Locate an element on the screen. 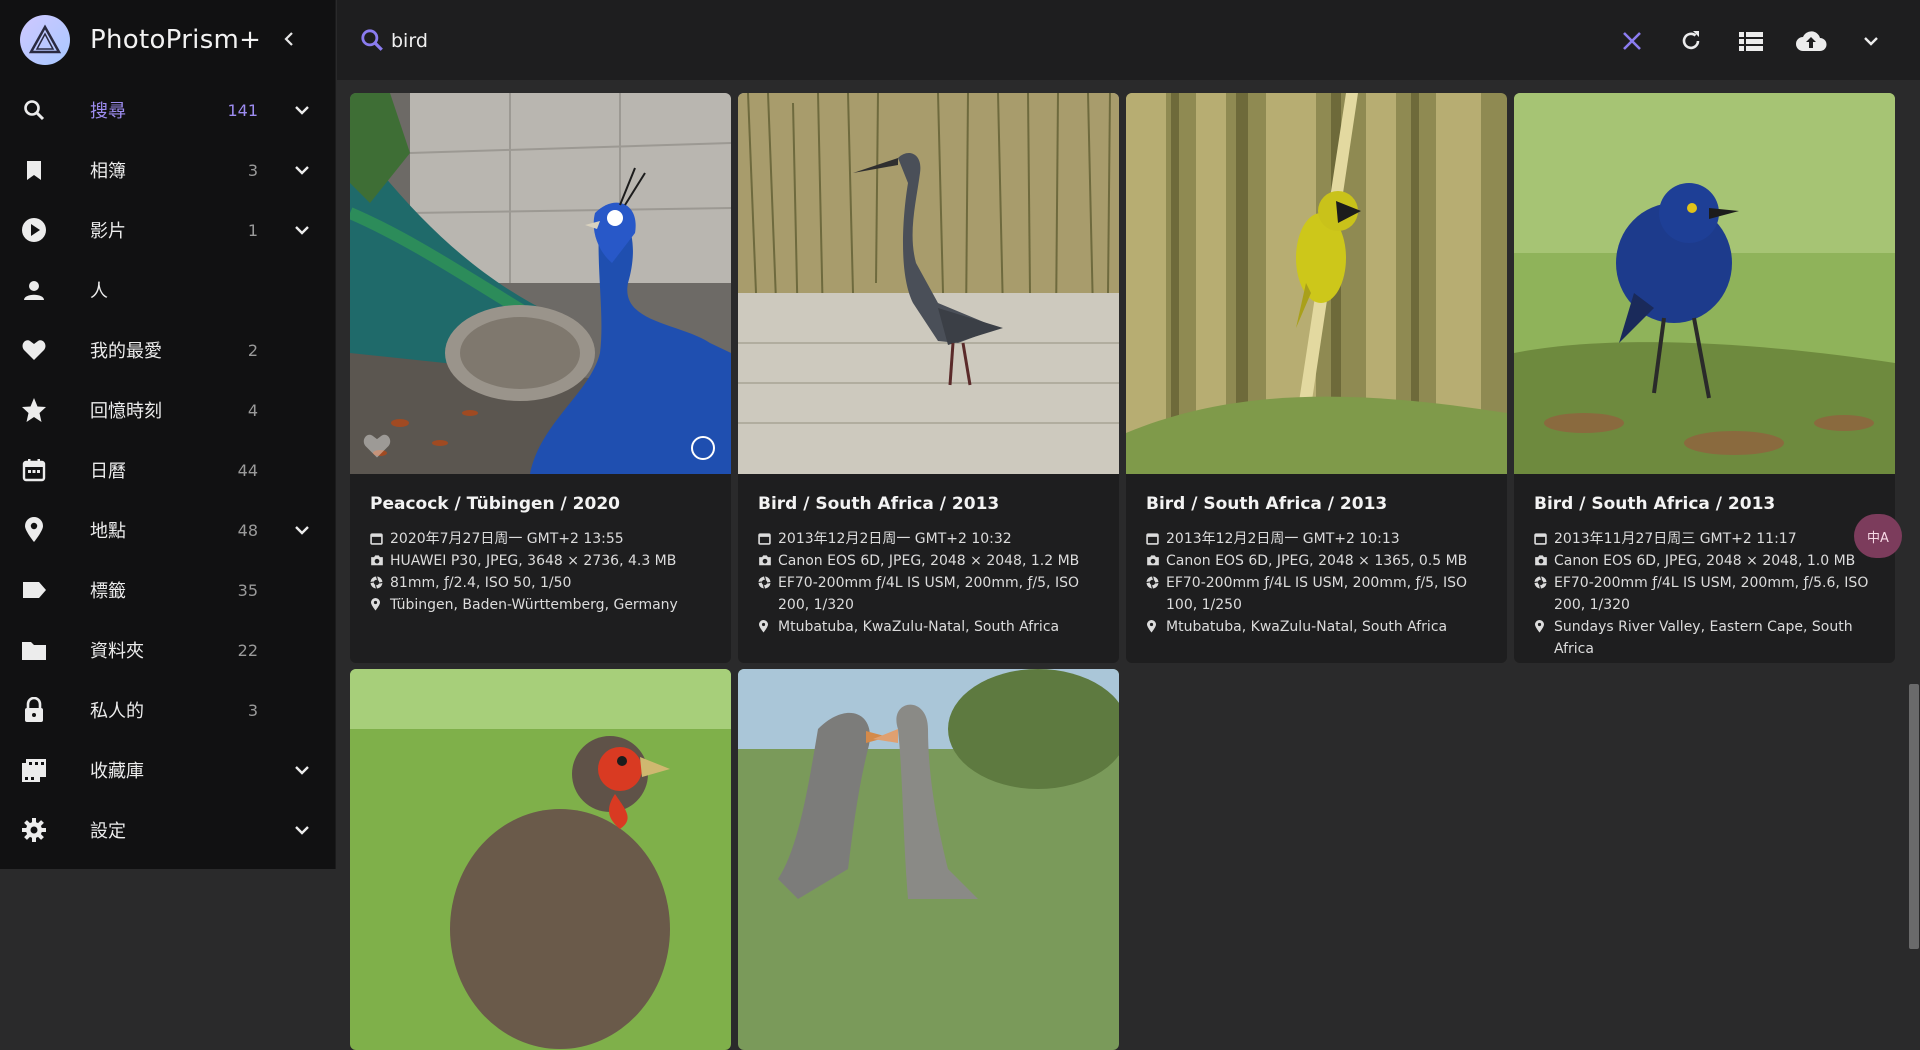 The height and width of the screenshot is (1050, 1920). sidebar-item-labels: 標籤 35 is located at coordinates (168, 590).